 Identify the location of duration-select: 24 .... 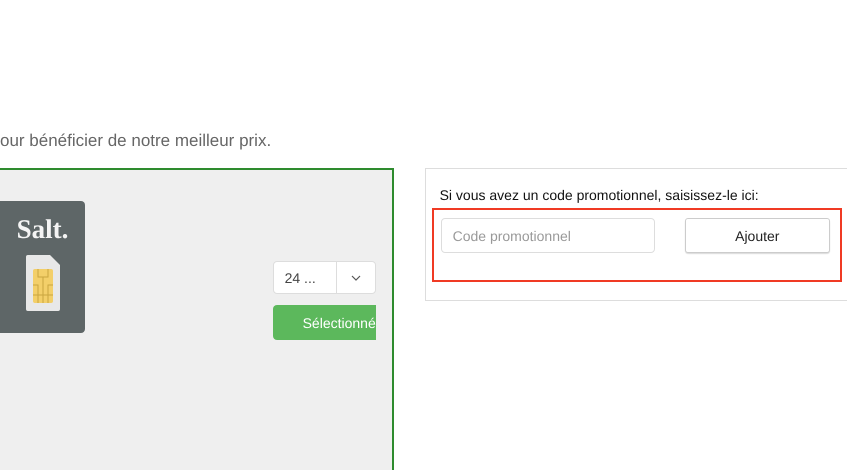
(324, 277).